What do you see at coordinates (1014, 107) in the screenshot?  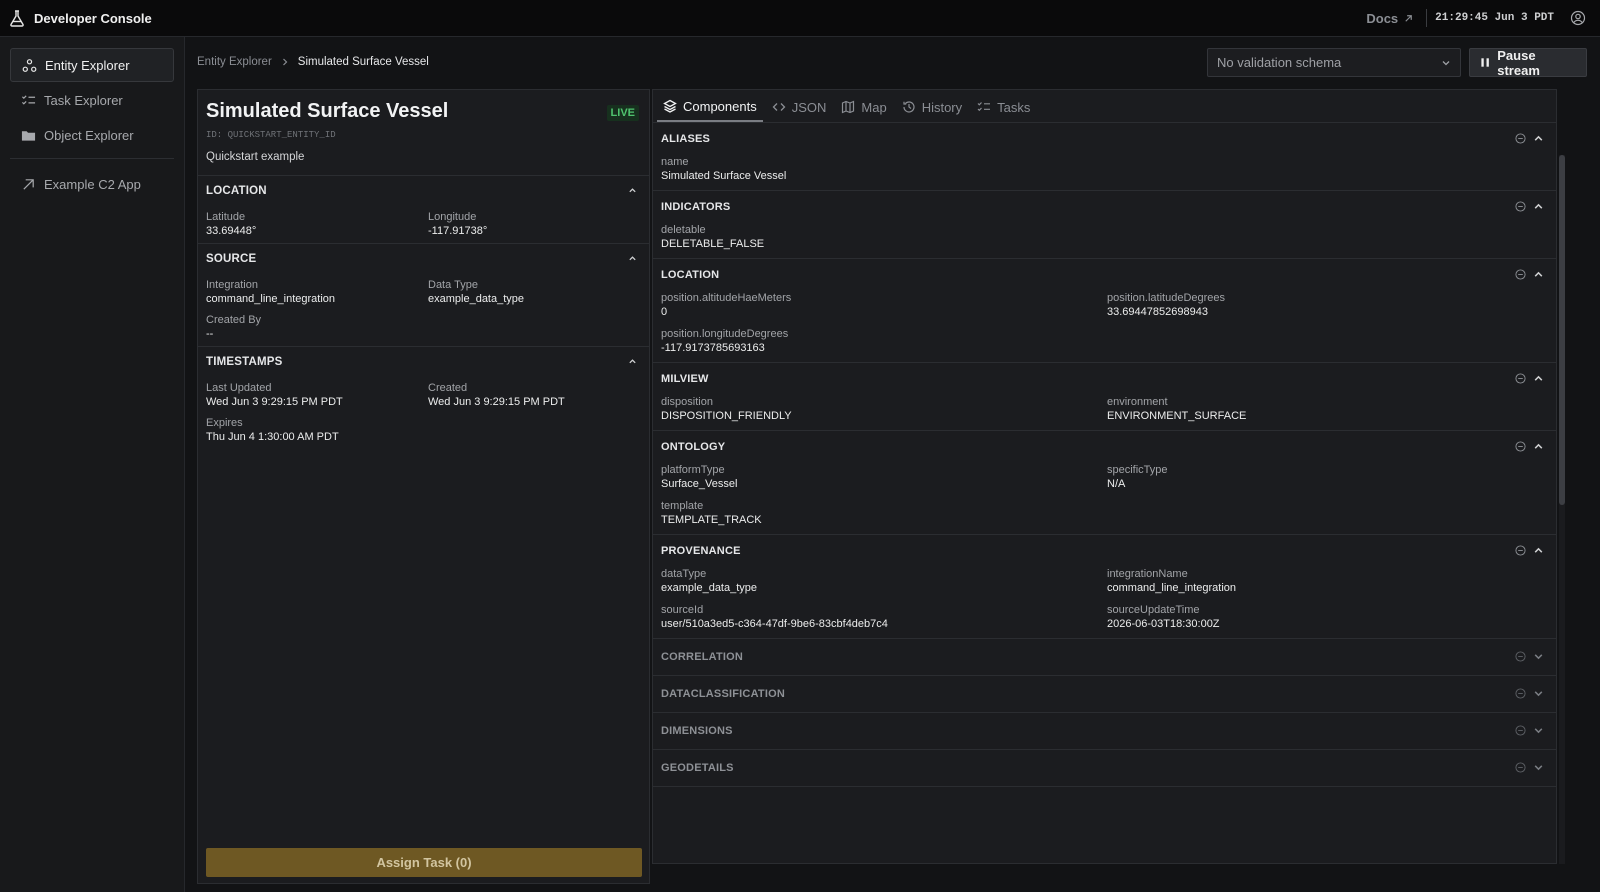 I see `tab-label: Tasks` at bounding box center [1014, 107].